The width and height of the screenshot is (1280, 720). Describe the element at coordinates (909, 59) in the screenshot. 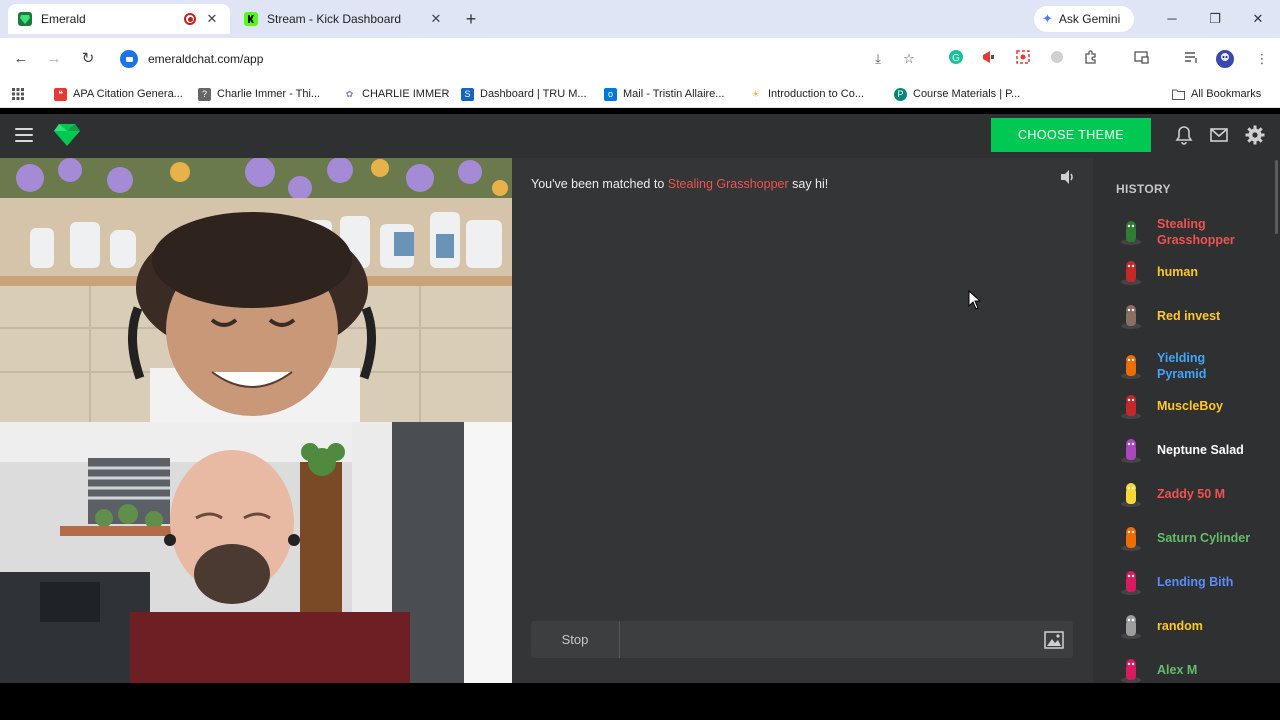

I see `bookmark-star-icon: ☆` at that location.